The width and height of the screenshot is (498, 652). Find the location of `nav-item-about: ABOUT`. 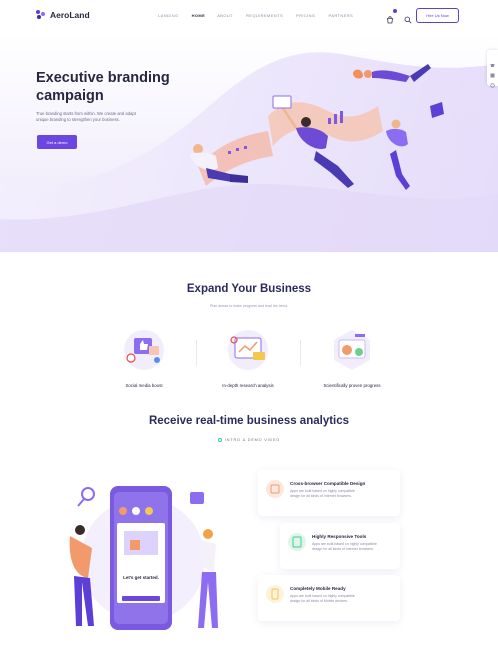

nav-item-about: ABOUT is located at coordinates (225, 15).